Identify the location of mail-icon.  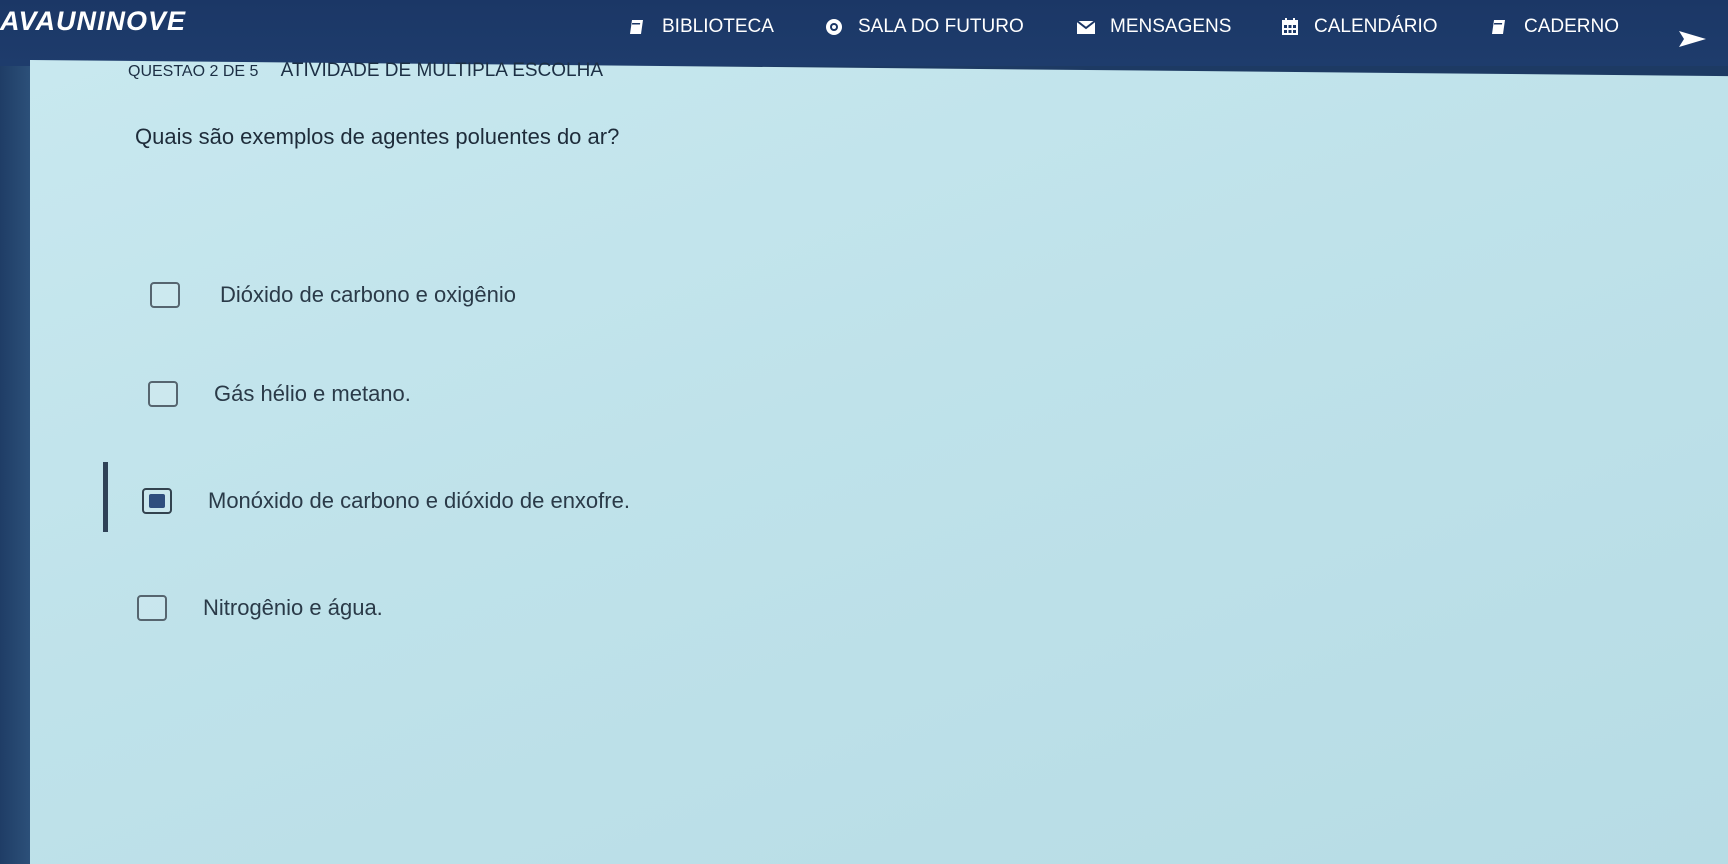
(1086, 27).